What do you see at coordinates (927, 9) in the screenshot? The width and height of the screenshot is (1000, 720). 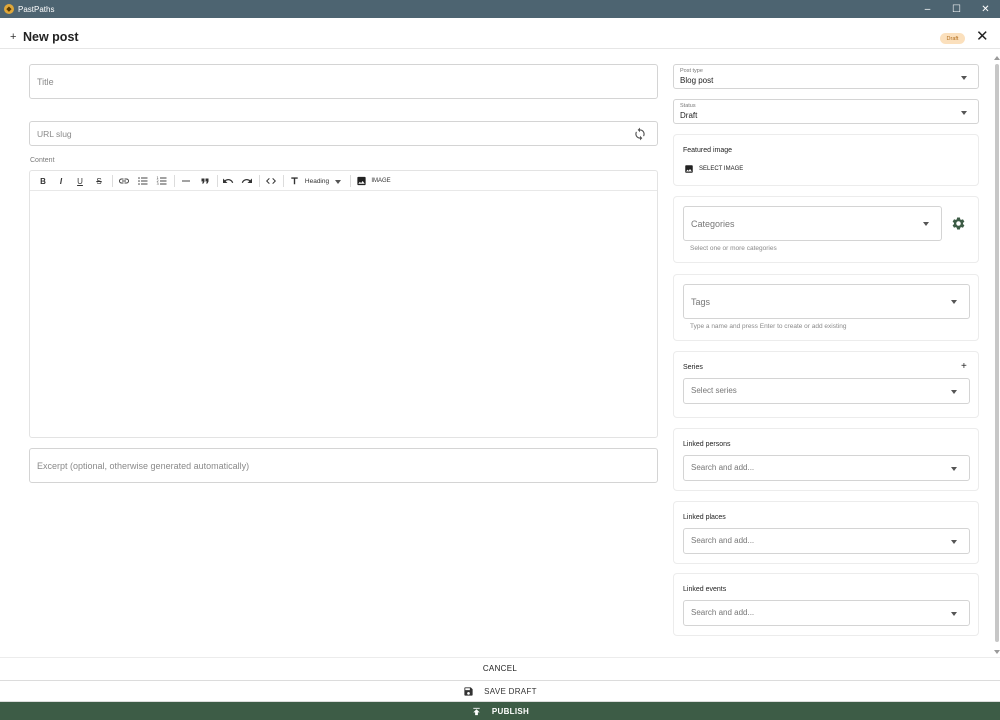 I see `minimize-button: –` at bounding box center [927, 9].